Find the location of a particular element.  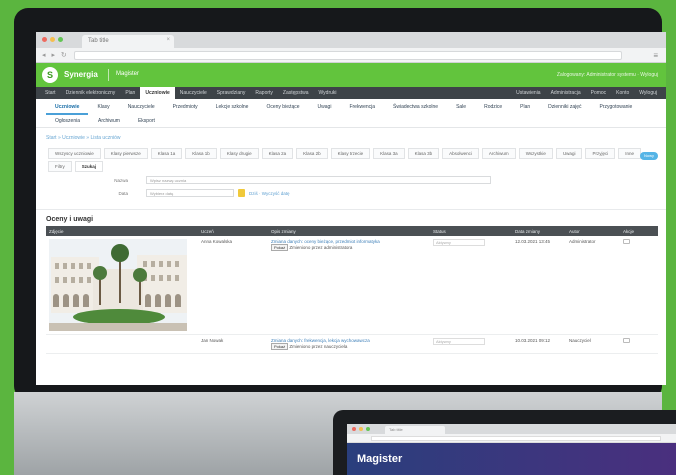

filter-tab-search: Szukaj is located at coordinates (89, 166).